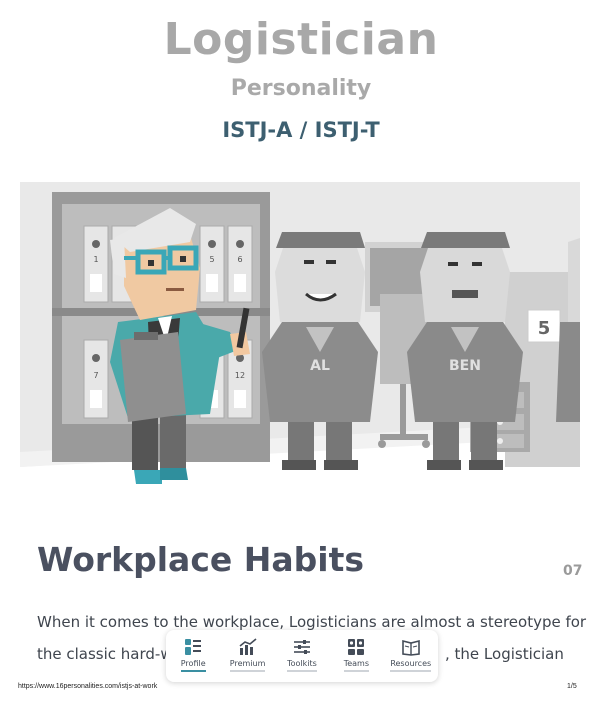 Image resolution: width=602 pixels, height=702 pixels. Describe the element at coordinates (465, 366) in the screenshot. I see `figure-label-ben: BEN` at that location.